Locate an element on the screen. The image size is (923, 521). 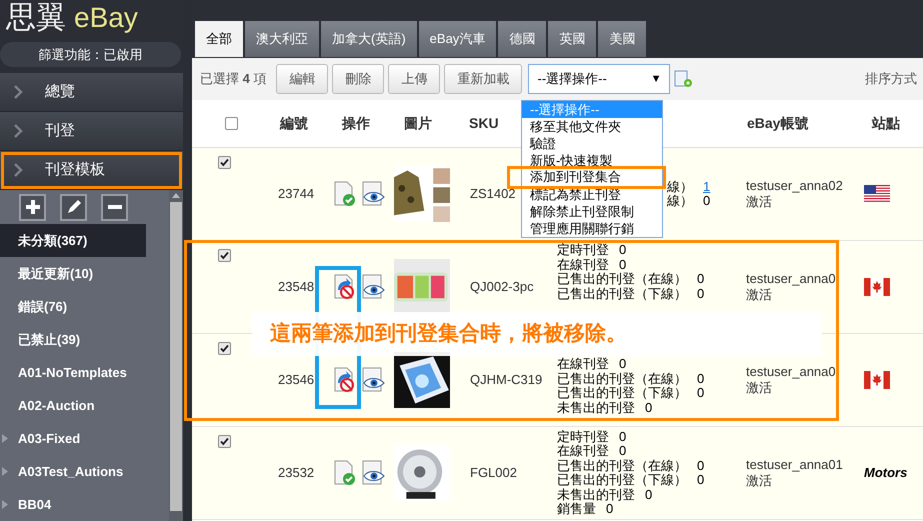
toolbar-button: 上傳 is located at coordinates (414, 79).